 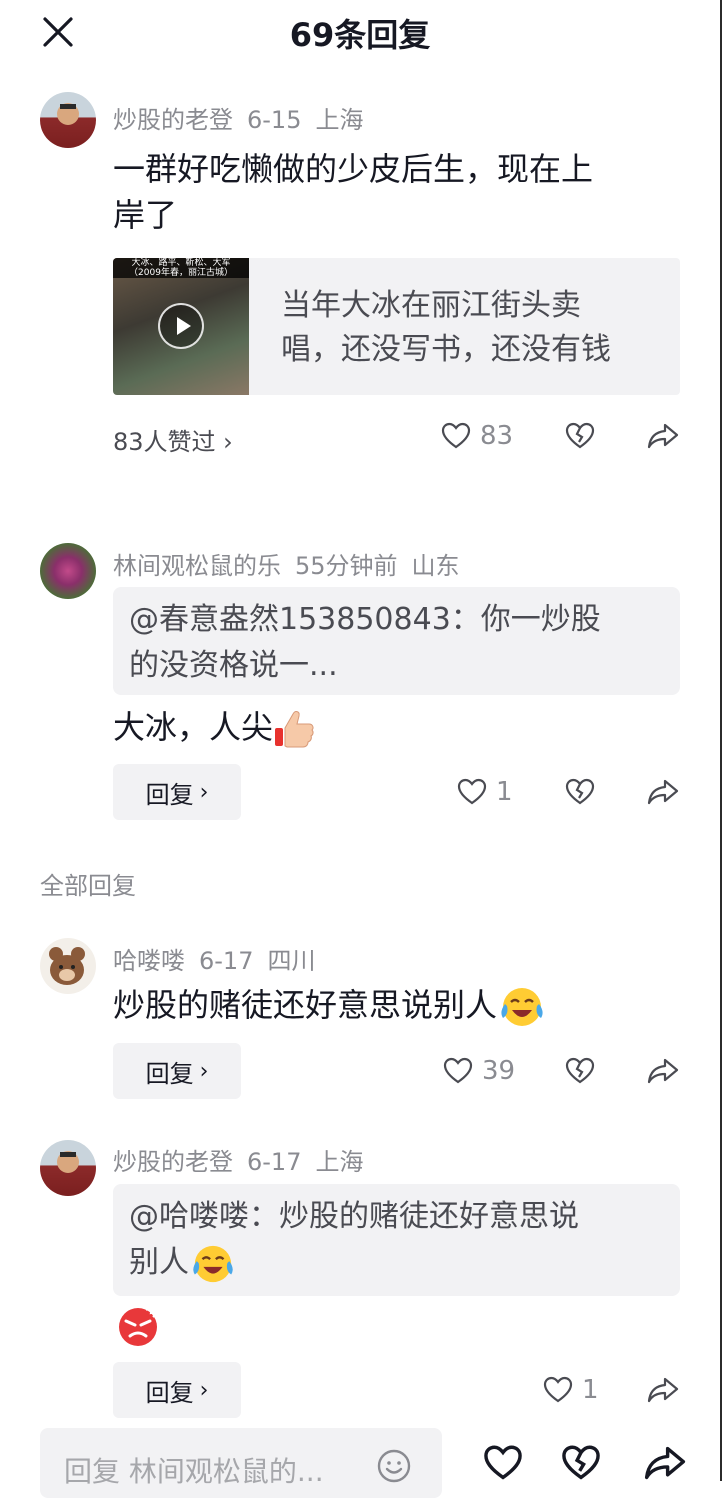 I want to click on comment-text: 大冰，人尖, so click(x=216, y=728).